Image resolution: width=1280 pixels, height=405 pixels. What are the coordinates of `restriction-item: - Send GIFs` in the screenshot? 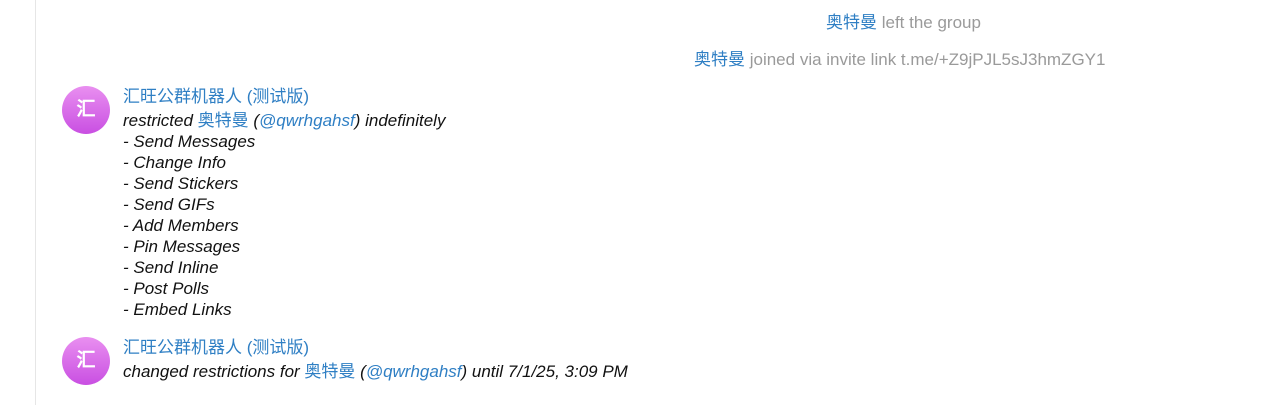 It's located at (169, 204).